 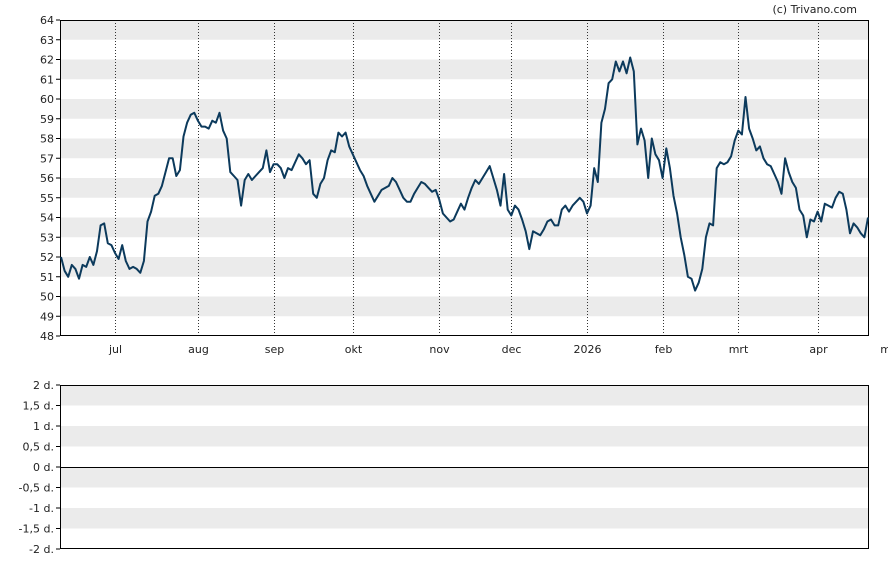 What do you see at coordinates (47, 158) in the screenshot?
I see `y-tick-label: 57` at bounding box center [47, 158].